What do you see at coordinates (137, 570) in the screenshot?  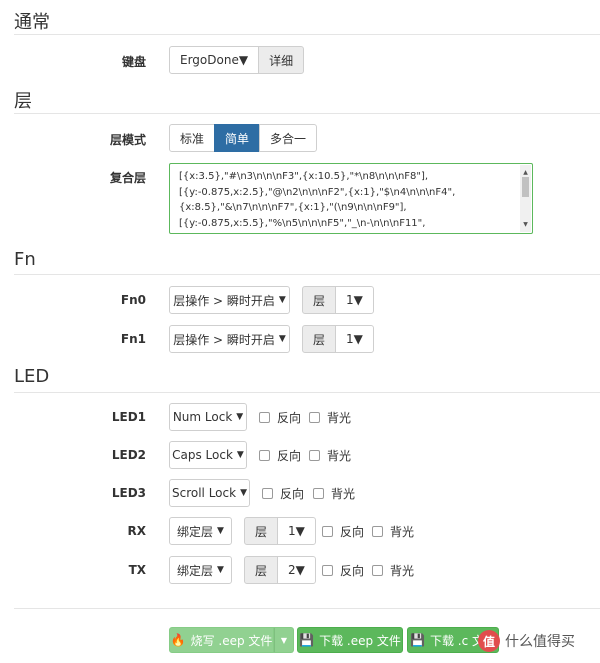 I see `tx-label: TX` at bounding box center [137, 570].